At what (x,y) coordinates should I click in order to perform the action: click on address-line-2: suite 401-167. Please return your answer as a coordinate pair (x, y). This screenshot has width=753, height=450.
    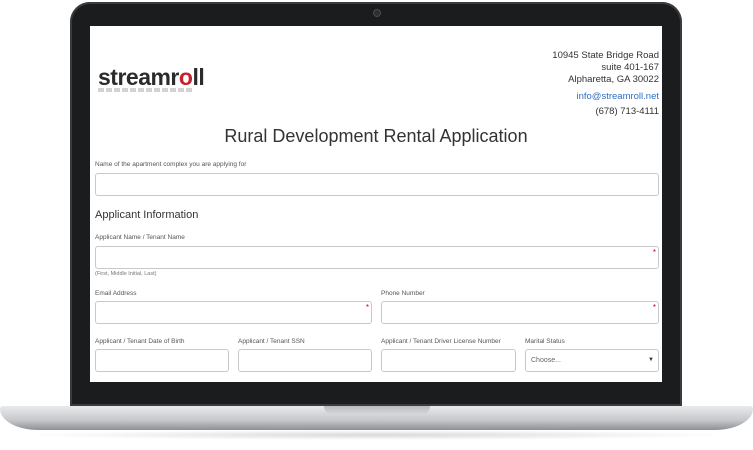
    Looking at the image, I should click on (630, 67).